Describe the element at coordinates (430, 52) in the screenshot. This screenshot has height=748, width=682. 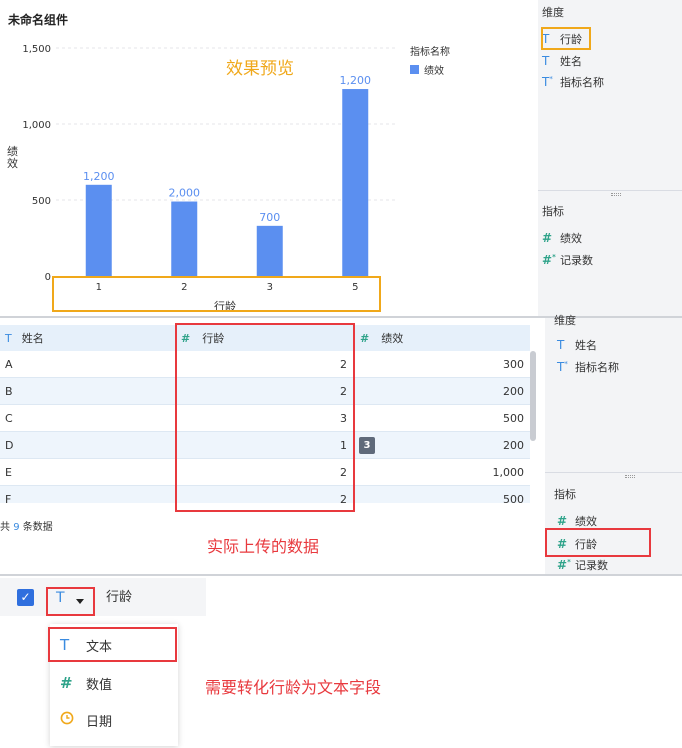
I see `legend-title: 指标名称` at that location.